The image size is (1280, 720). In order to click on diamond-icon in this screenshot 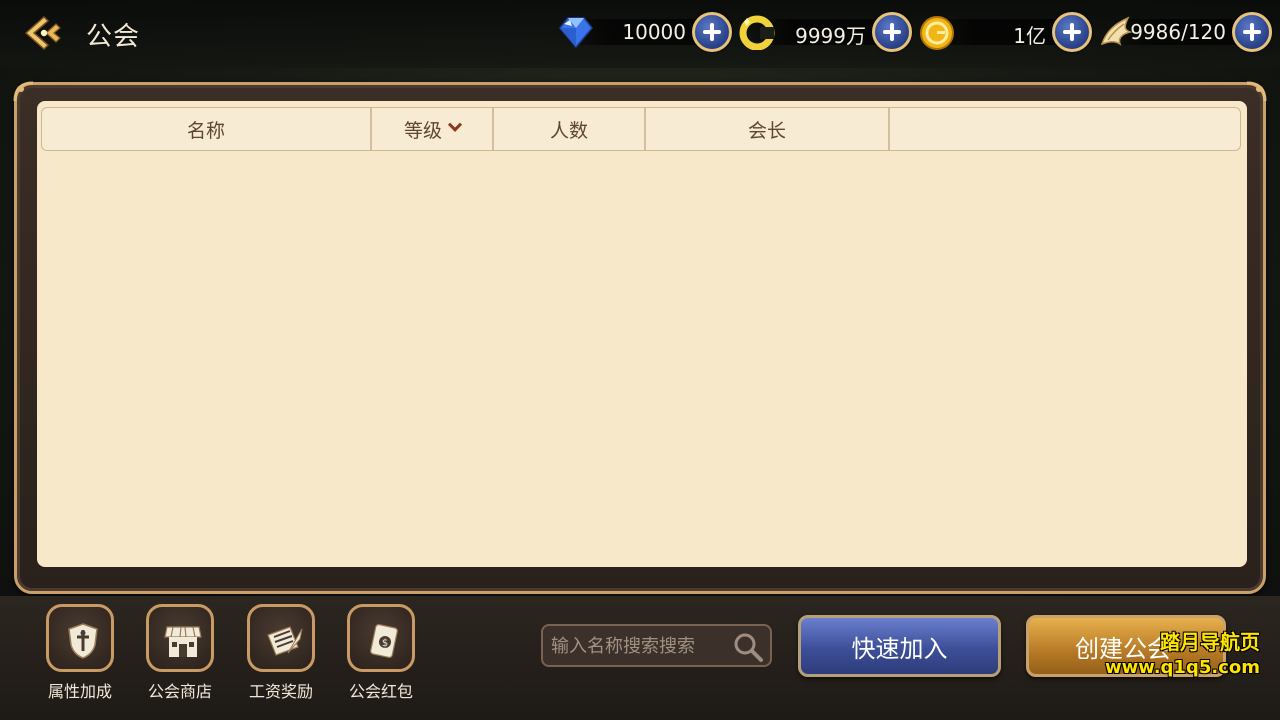, I will do `click(575, 32)`.